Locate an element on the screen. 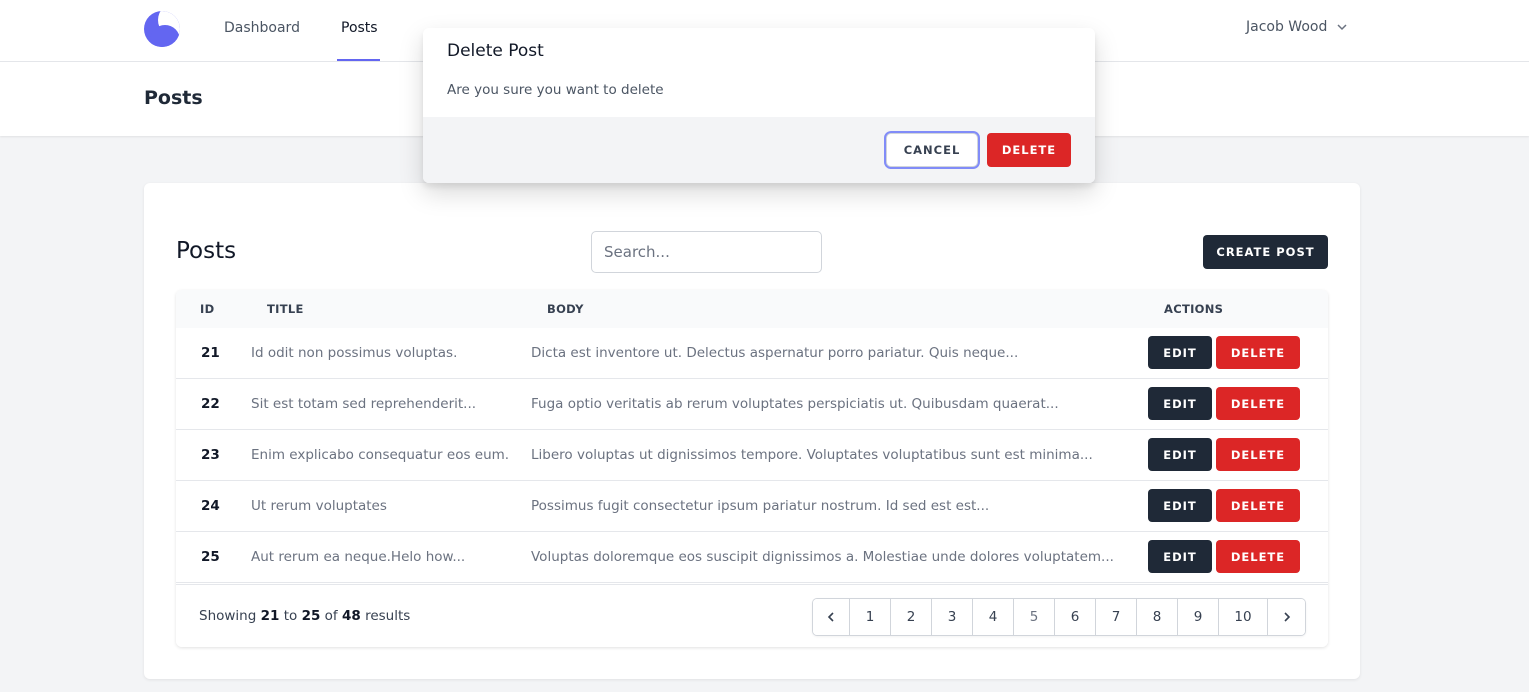  column-header-title: TITLE is located at coordinates (285, 309).